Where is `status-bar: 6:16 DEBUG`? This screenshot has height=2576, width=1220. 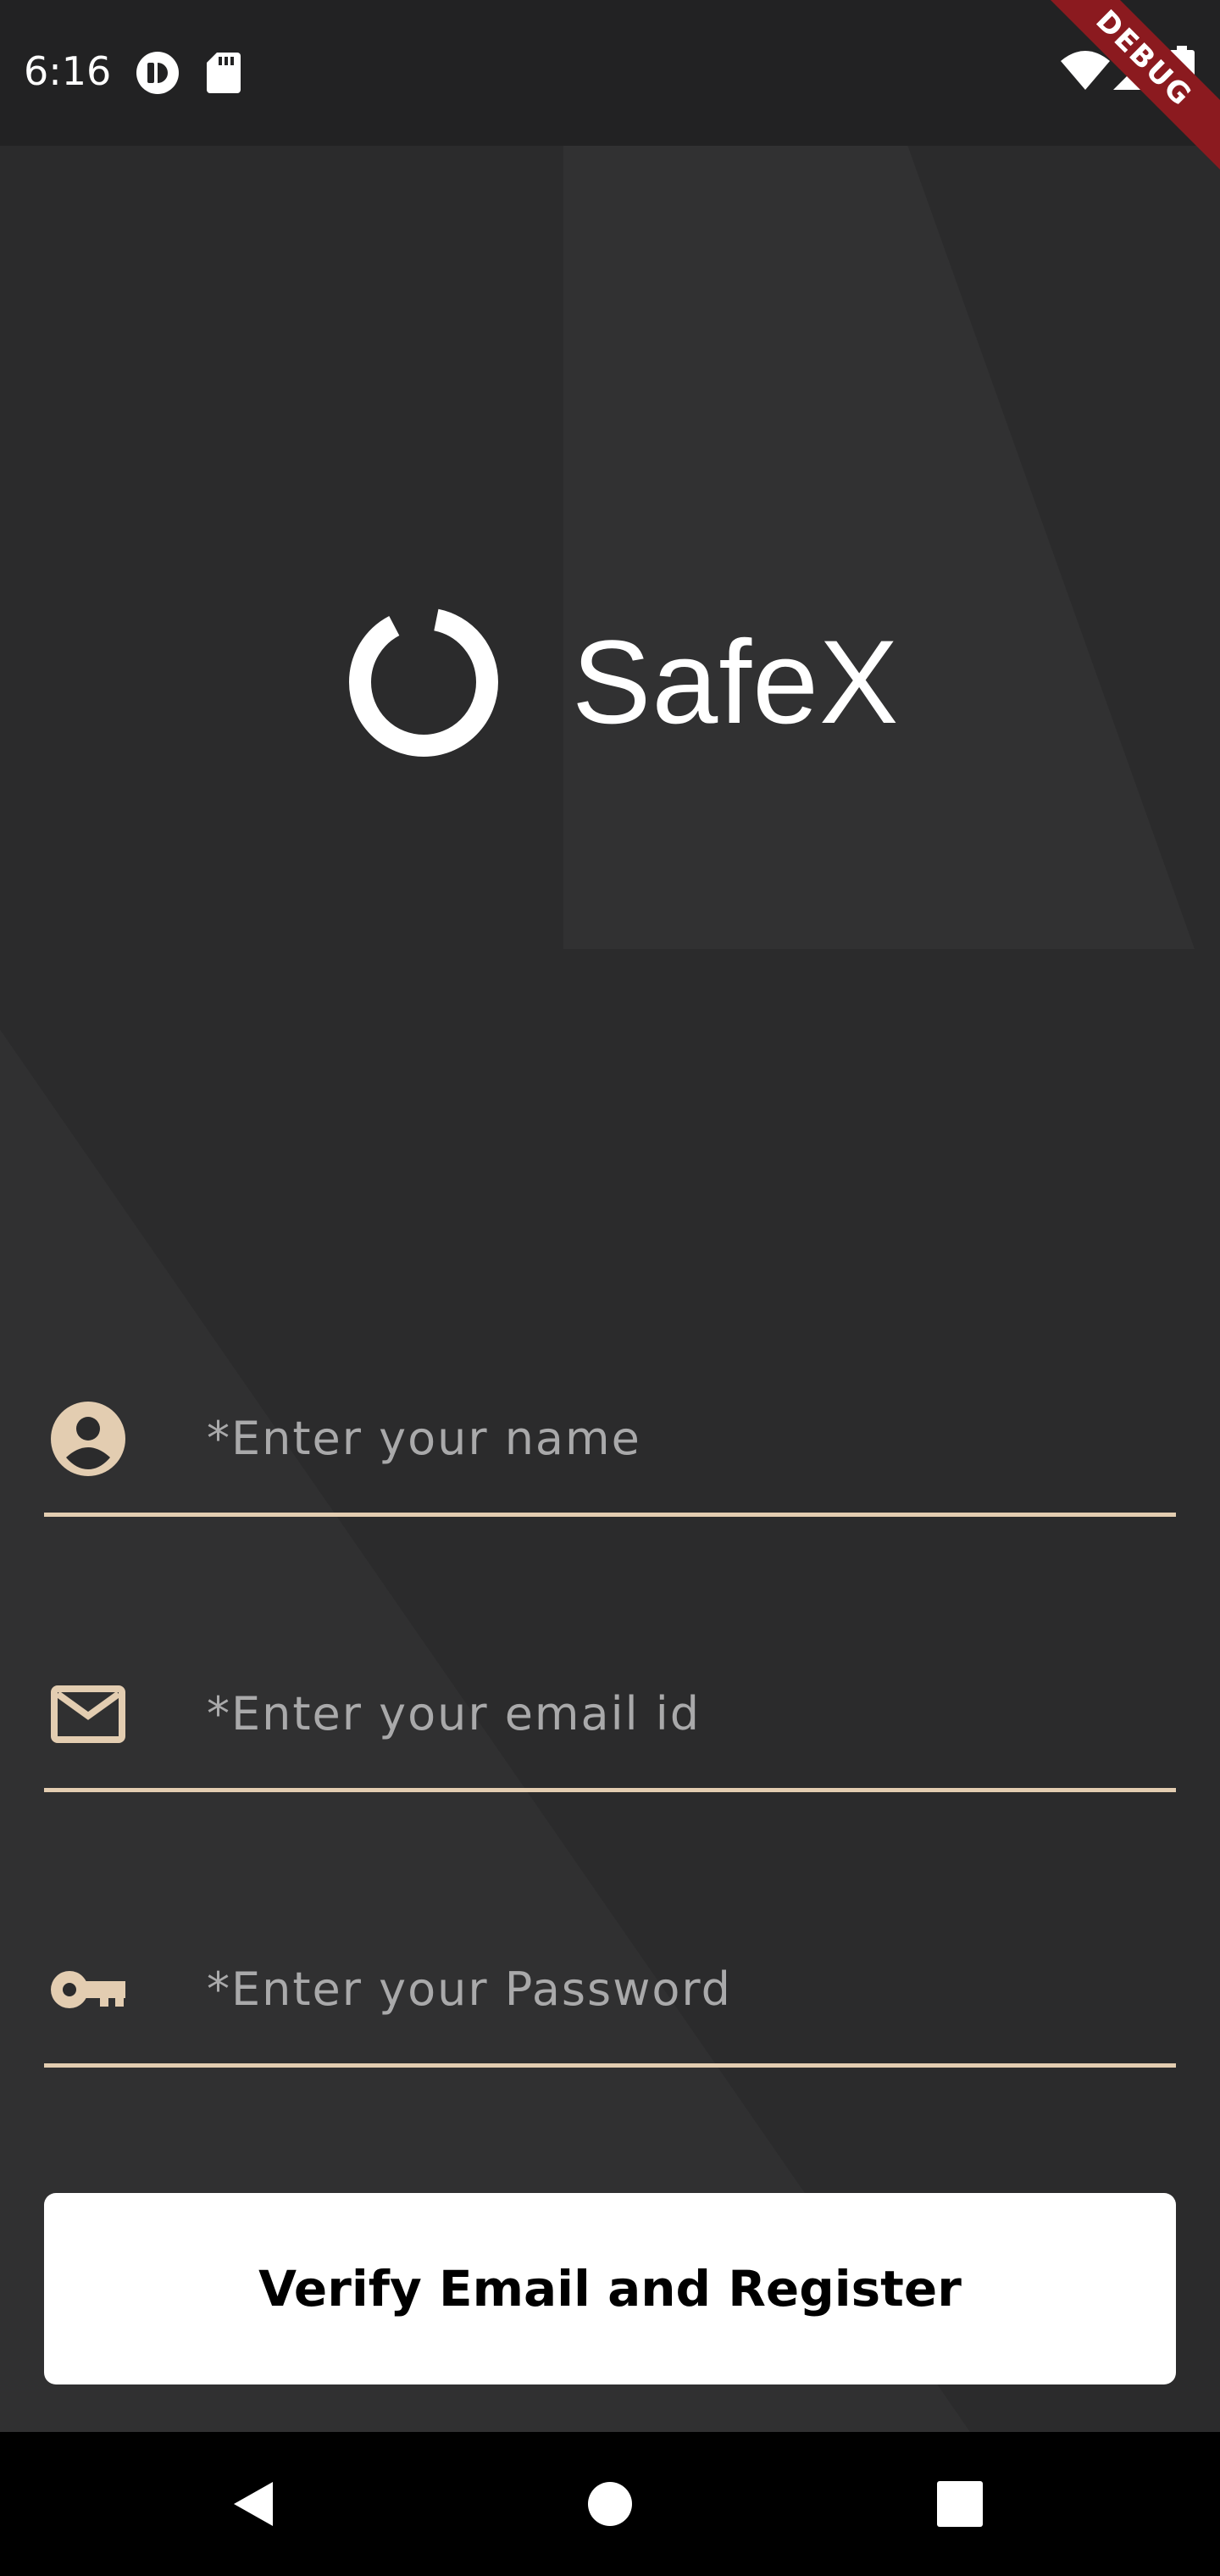
status-bar: 6:16 DEBUG is located at coordinates (610, 98).